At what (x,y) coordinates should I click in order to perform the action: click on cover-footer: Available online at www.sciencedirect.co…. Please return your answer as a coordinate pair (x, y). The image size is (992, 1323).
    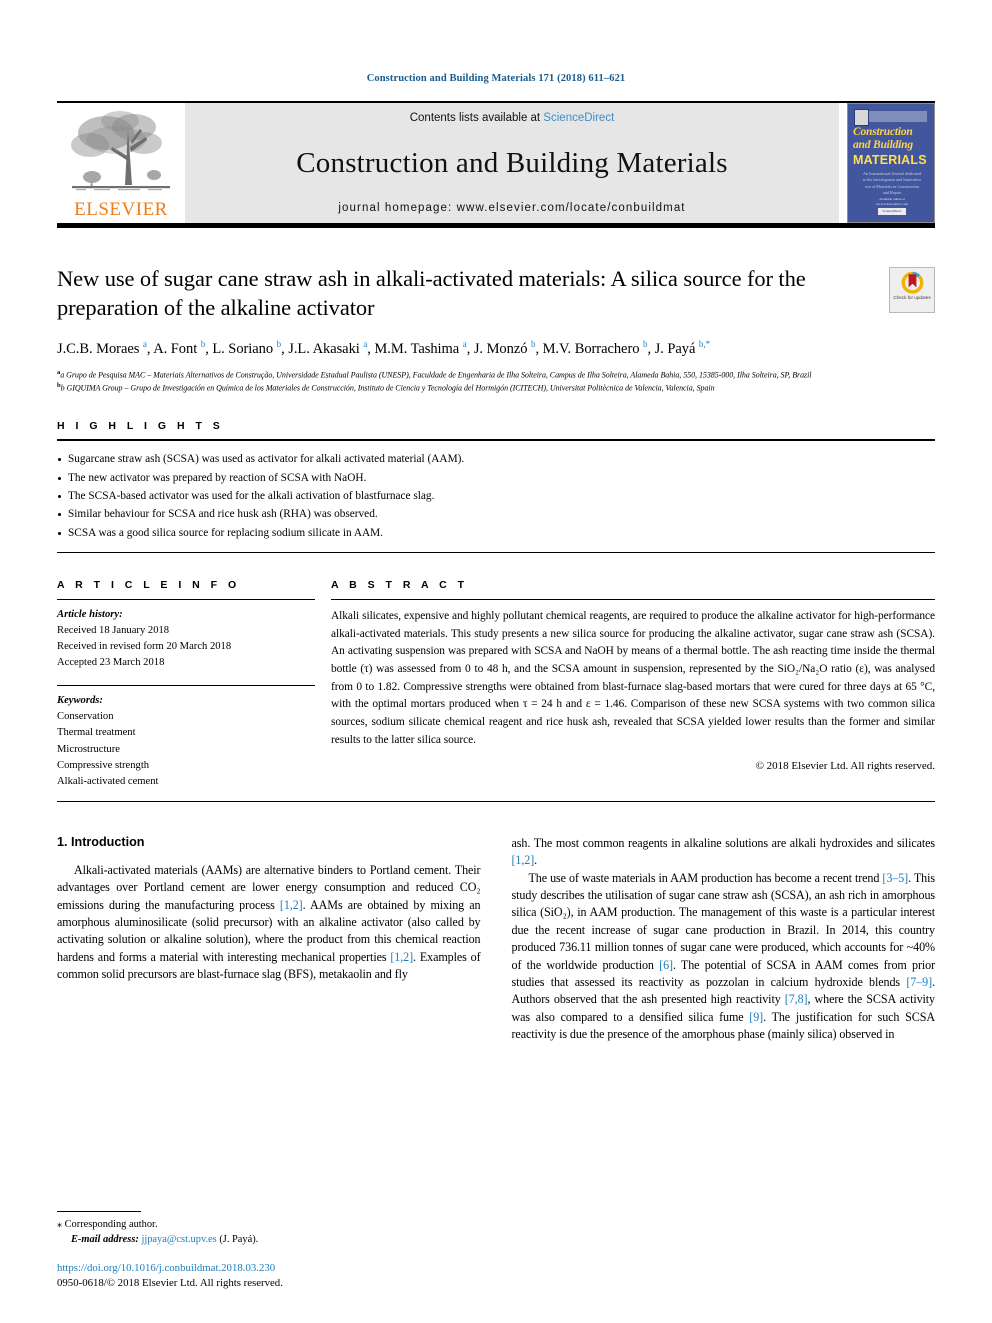
    Looking at the image, I should click on (892, 206).